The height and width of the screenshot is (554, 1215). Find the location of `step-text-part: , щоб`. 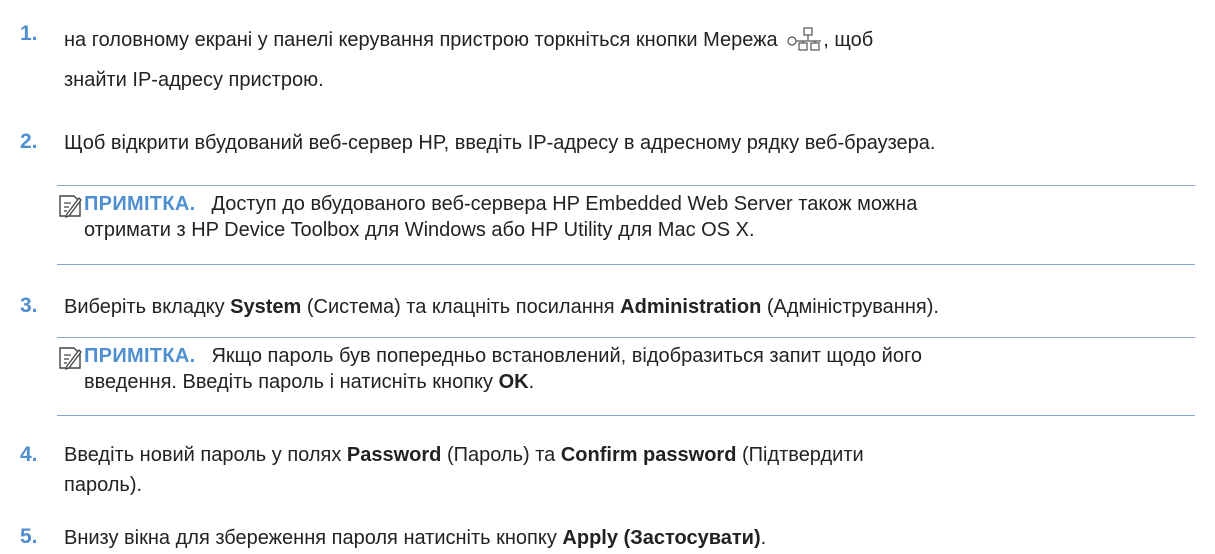

step-text-part: , щоб is located at coordinates (848, 40).